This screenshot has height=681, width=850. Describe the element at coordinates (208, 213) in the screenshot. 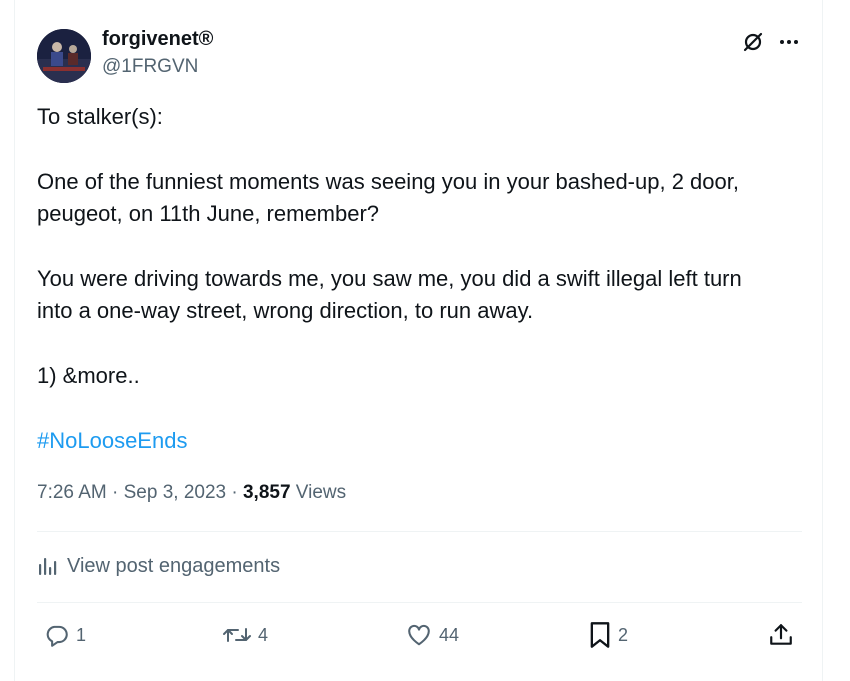

I see `post-text-line: peugeot, on 11th June, remember?` at that location.